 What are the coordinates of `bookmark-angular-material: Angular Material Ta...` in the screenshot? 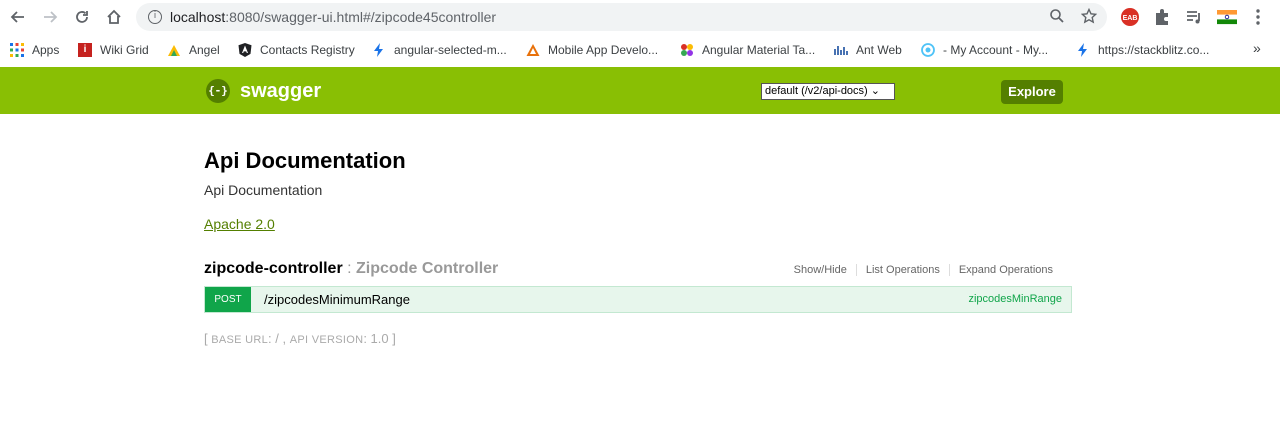 It's located at (747, 50).